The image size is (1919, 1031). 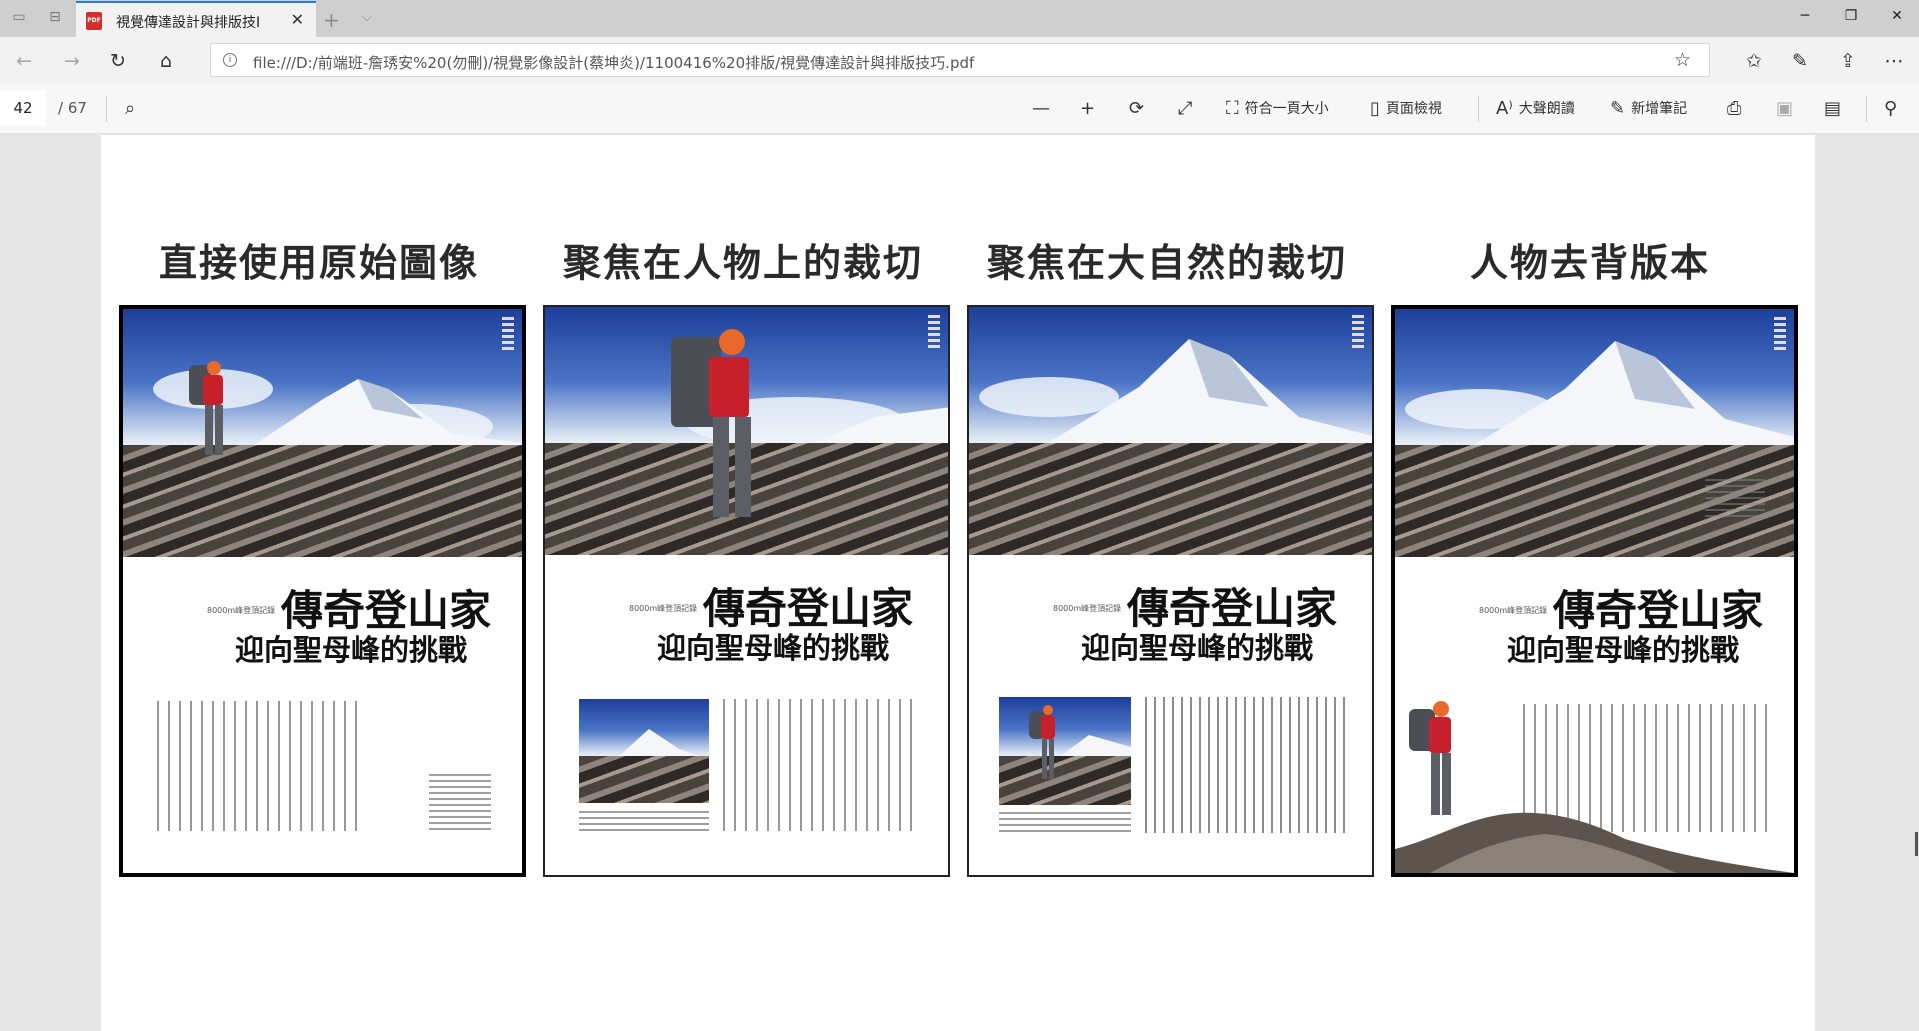 I want to click on close-icon: ✕, so click(x=297, y=19).